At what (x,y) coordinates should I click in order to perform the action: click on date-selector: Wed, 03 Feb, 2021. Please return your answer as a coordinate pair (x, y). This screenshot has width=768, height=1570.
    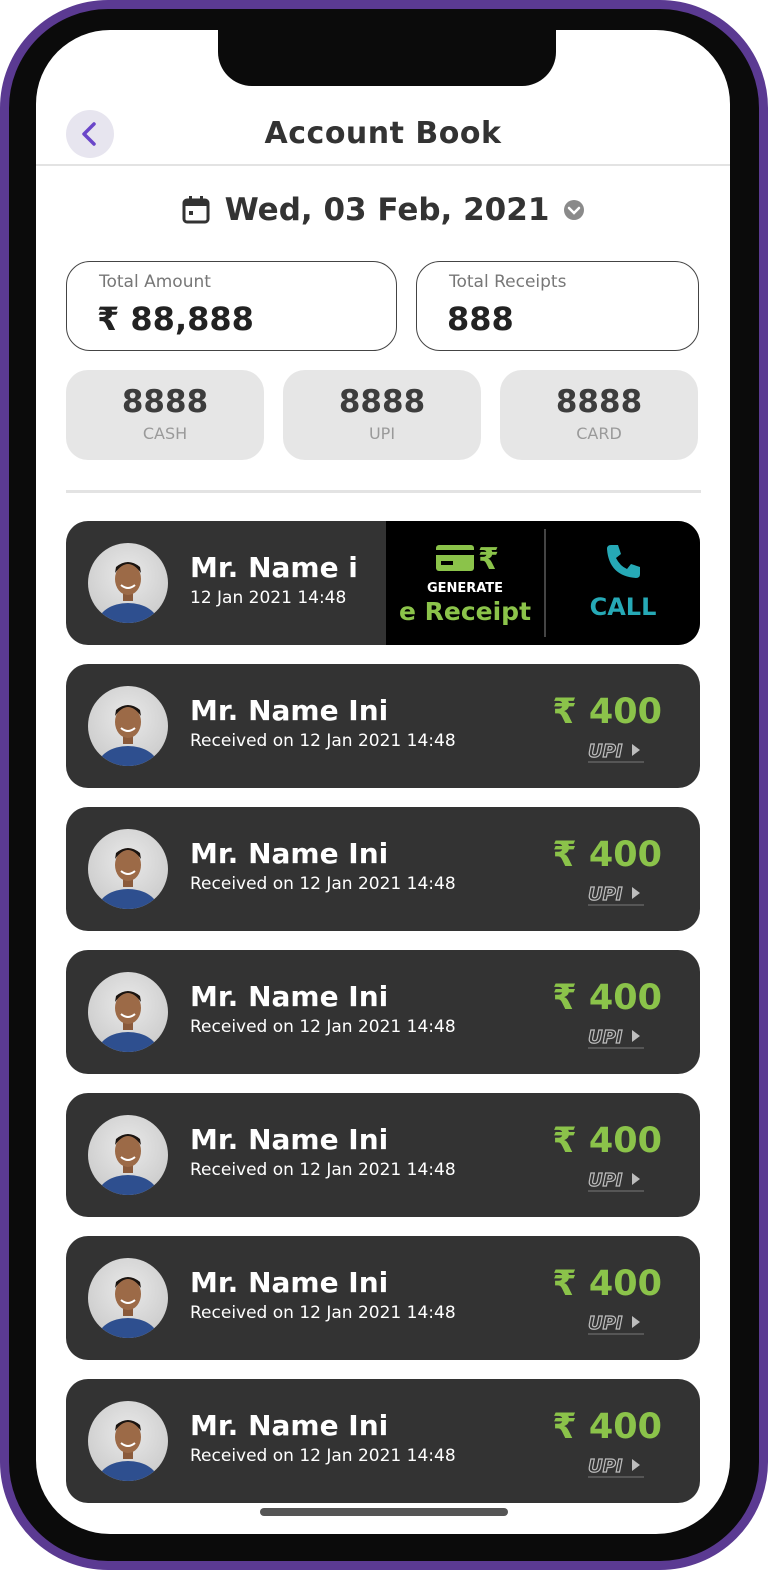
    Looking at the image, I should click on (383, 210).